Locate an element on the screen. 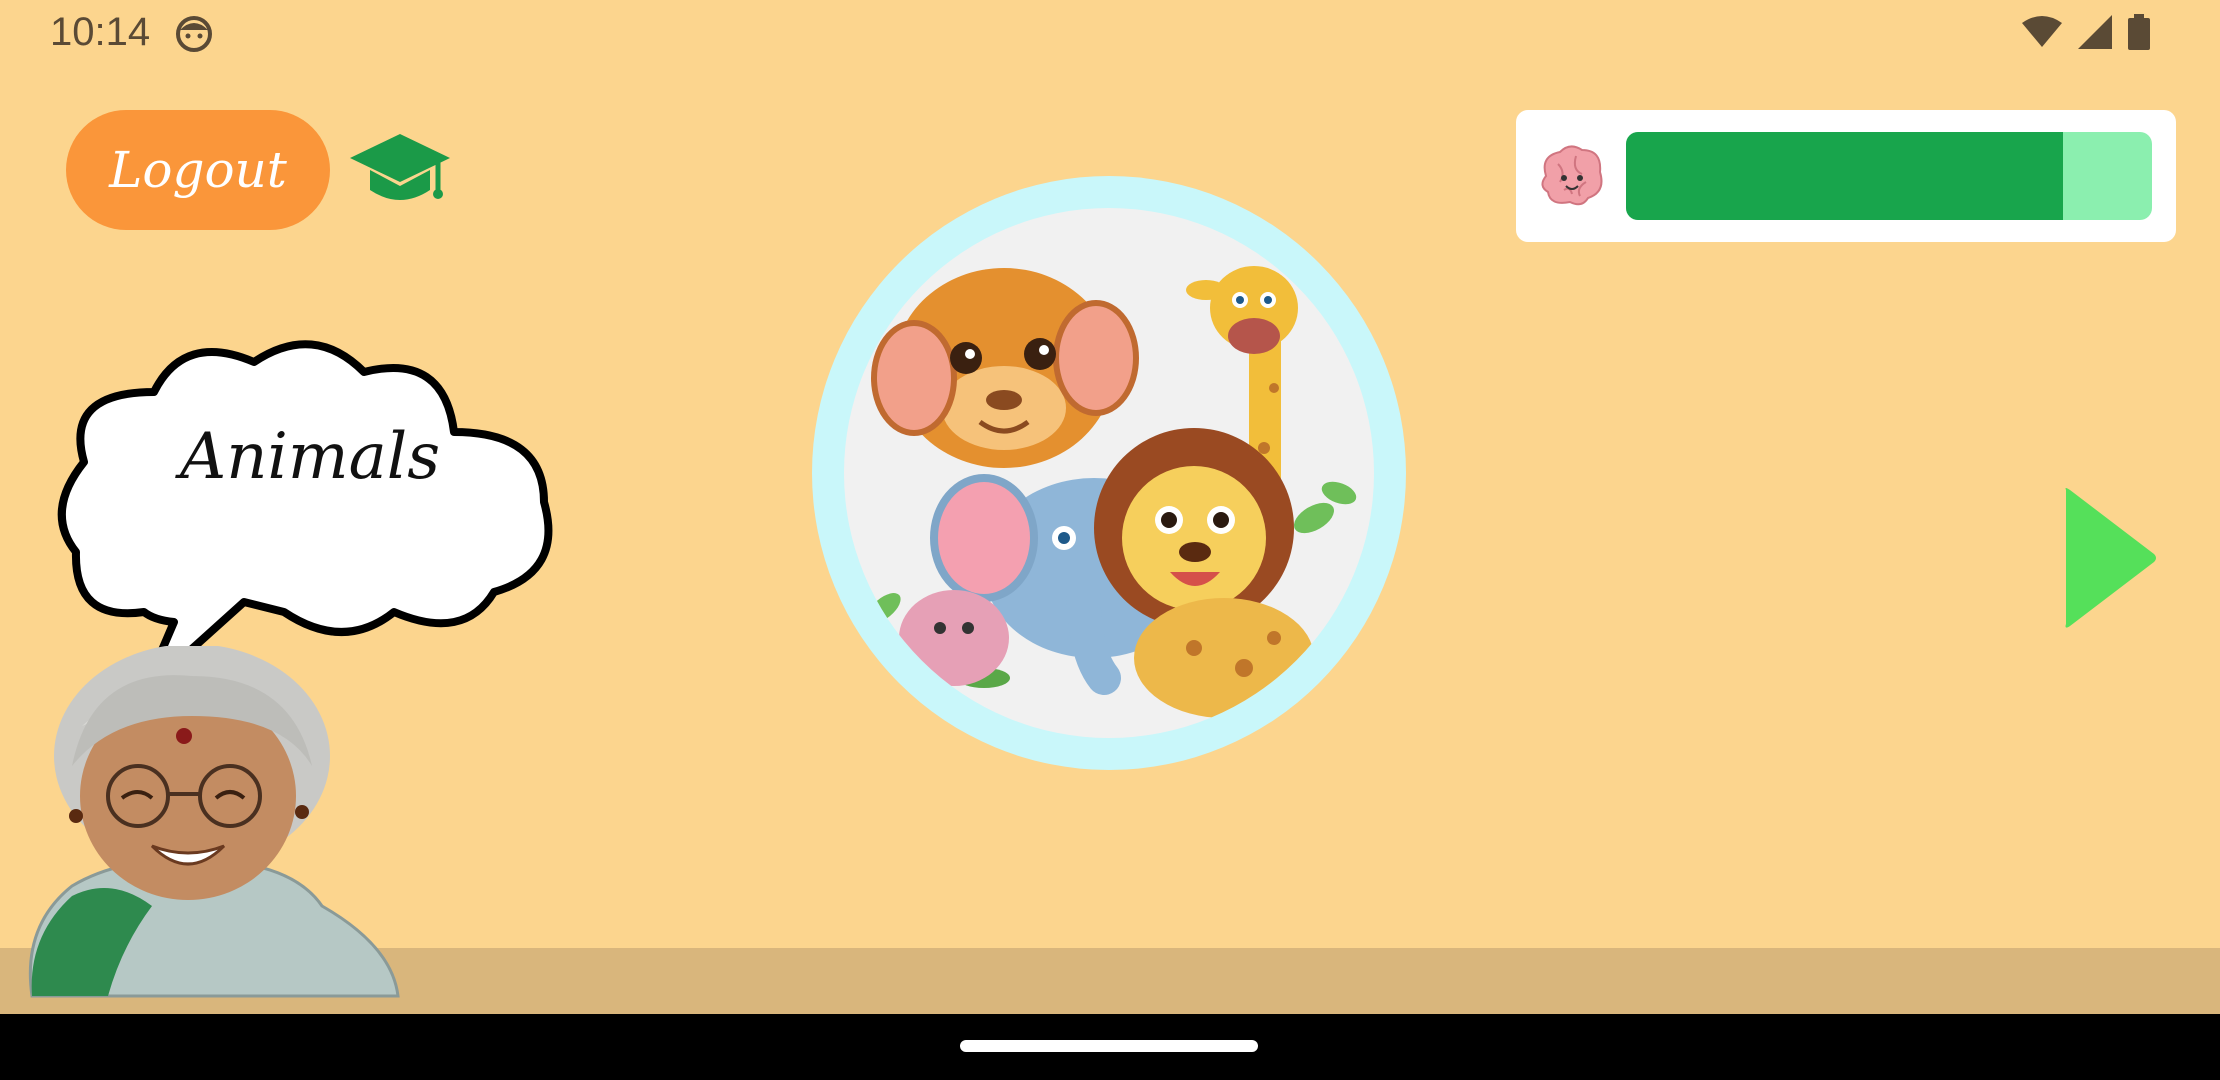 The height and width of the screenshot is (1080, 2220). grandma-character is located at coordinates (212, 823).